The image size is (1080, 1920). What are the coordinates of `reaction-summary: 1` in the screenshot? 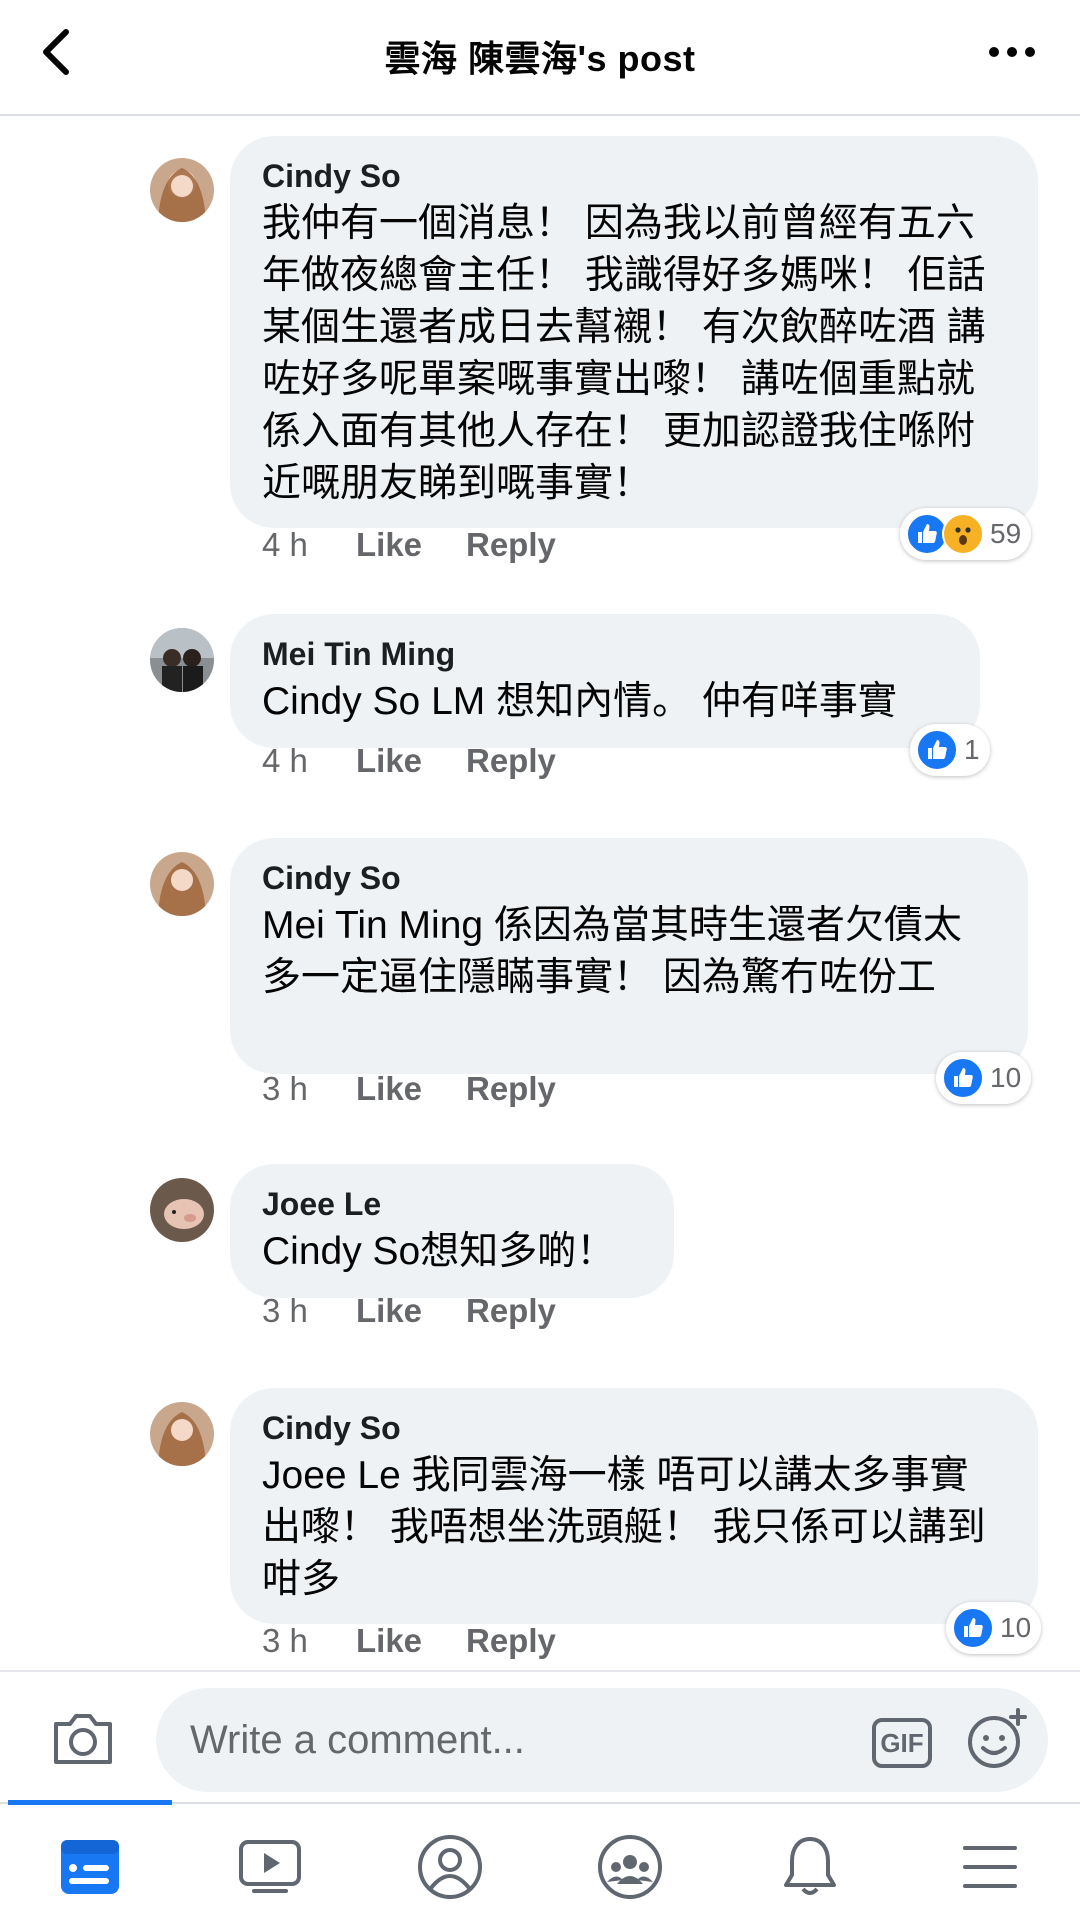 It's located at (950, 750).